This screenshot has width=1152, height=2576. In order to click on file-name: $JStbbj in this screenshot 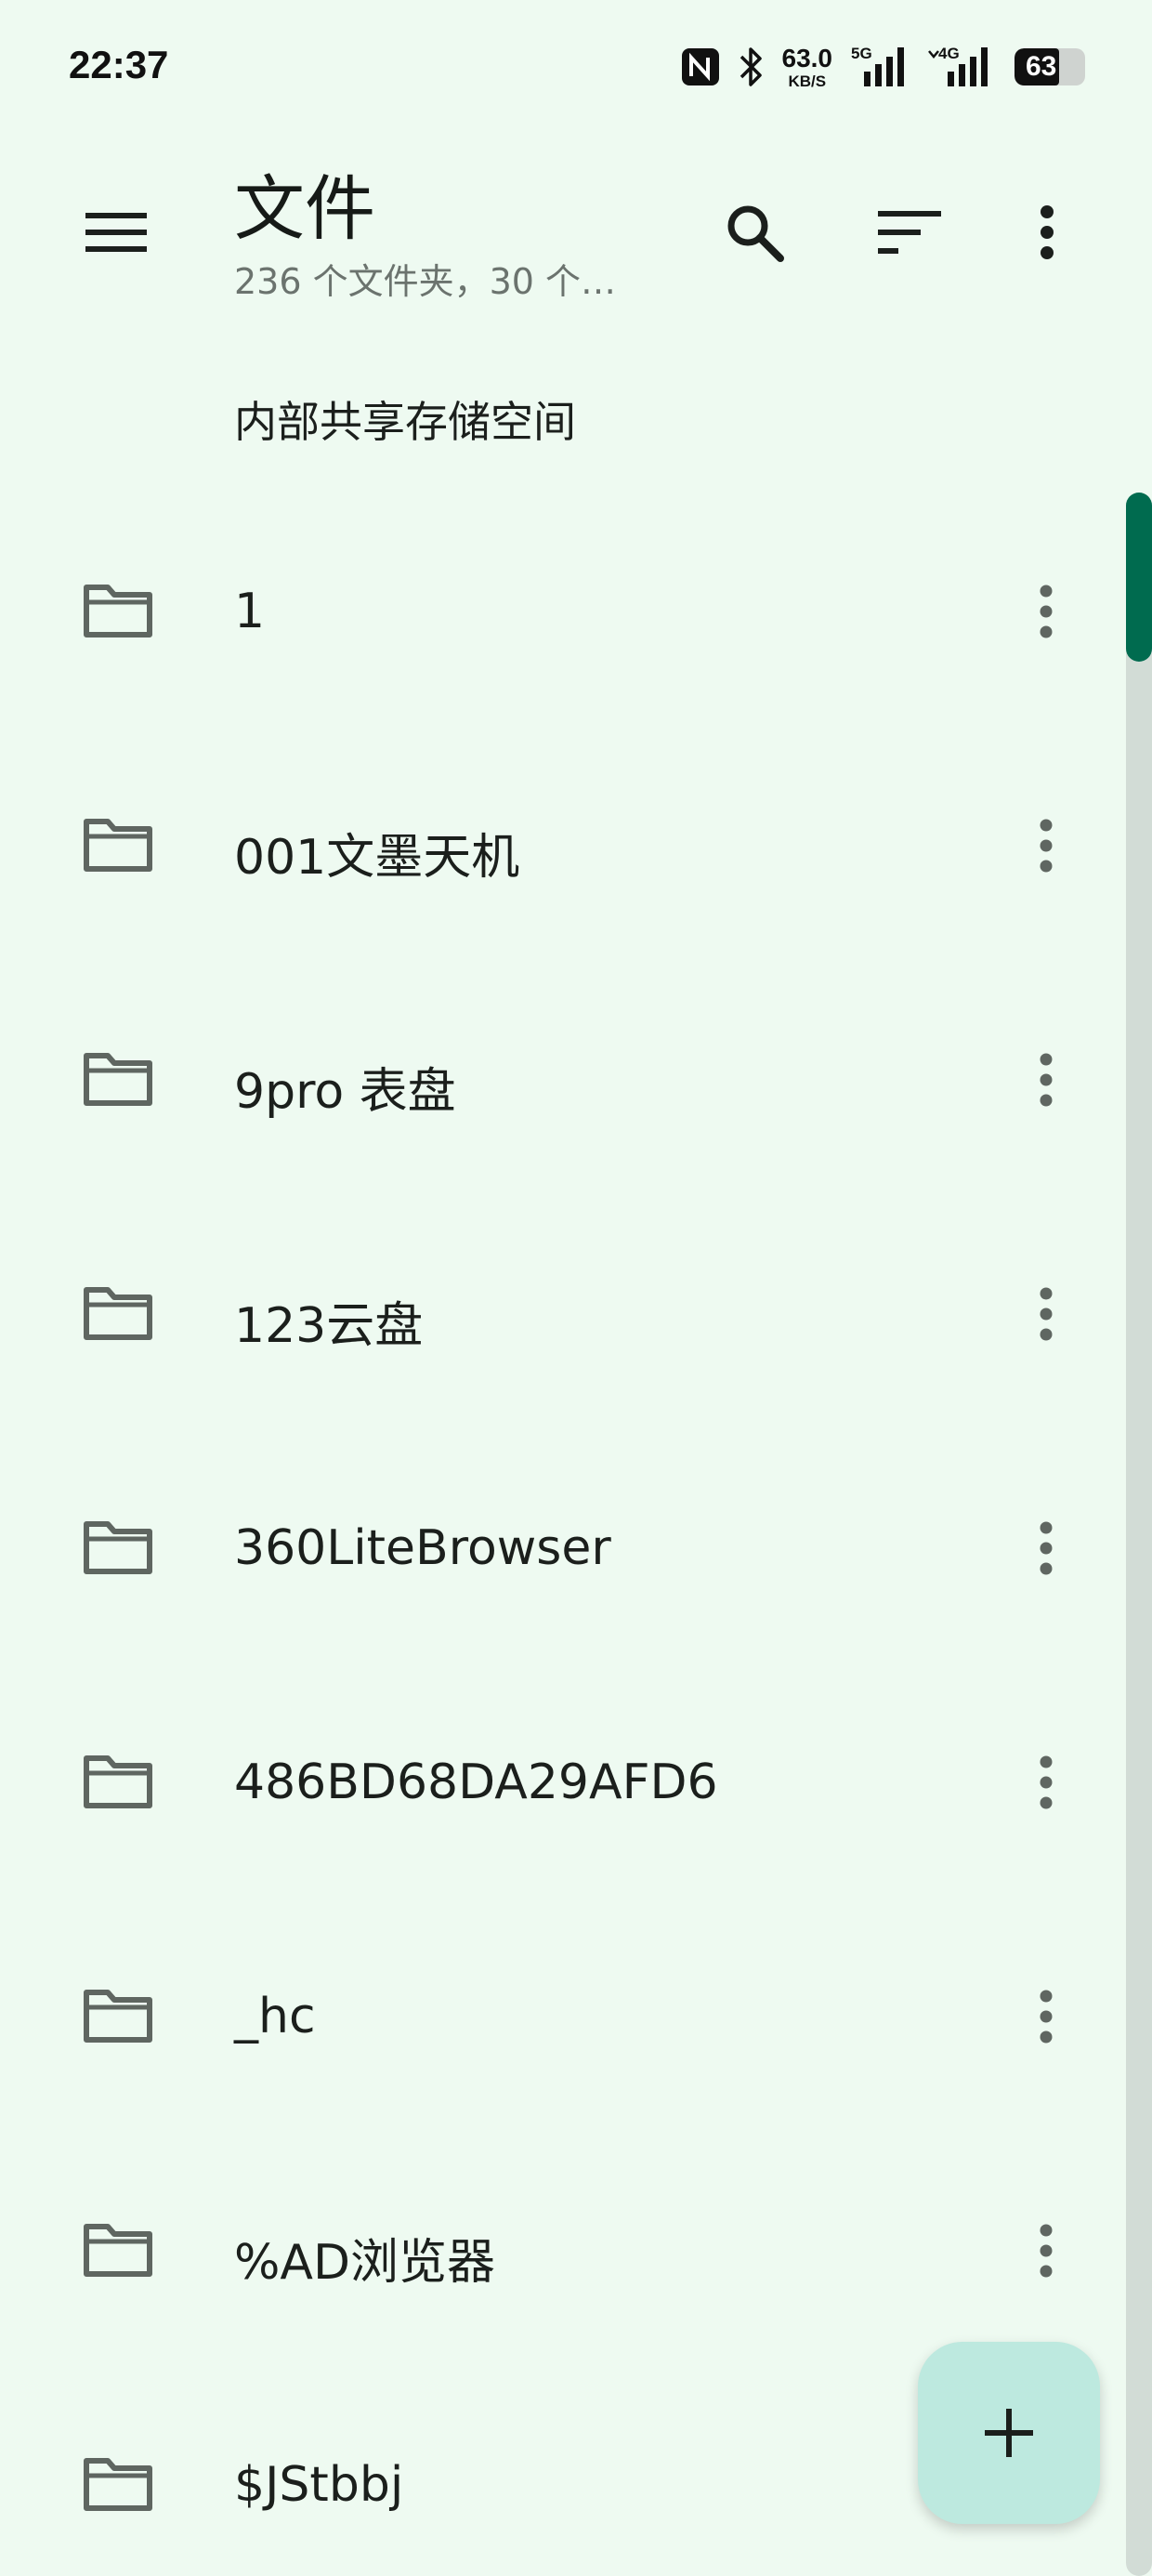, I will do `click(319, 2485)`.